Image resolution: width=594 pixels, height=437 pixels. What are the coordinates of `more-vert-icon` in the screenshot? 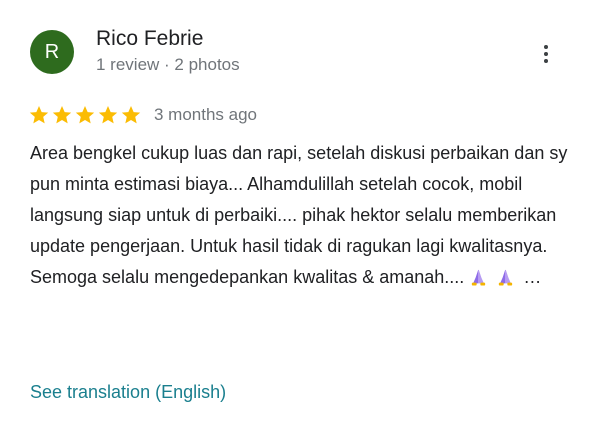 It's located at (546, 47).